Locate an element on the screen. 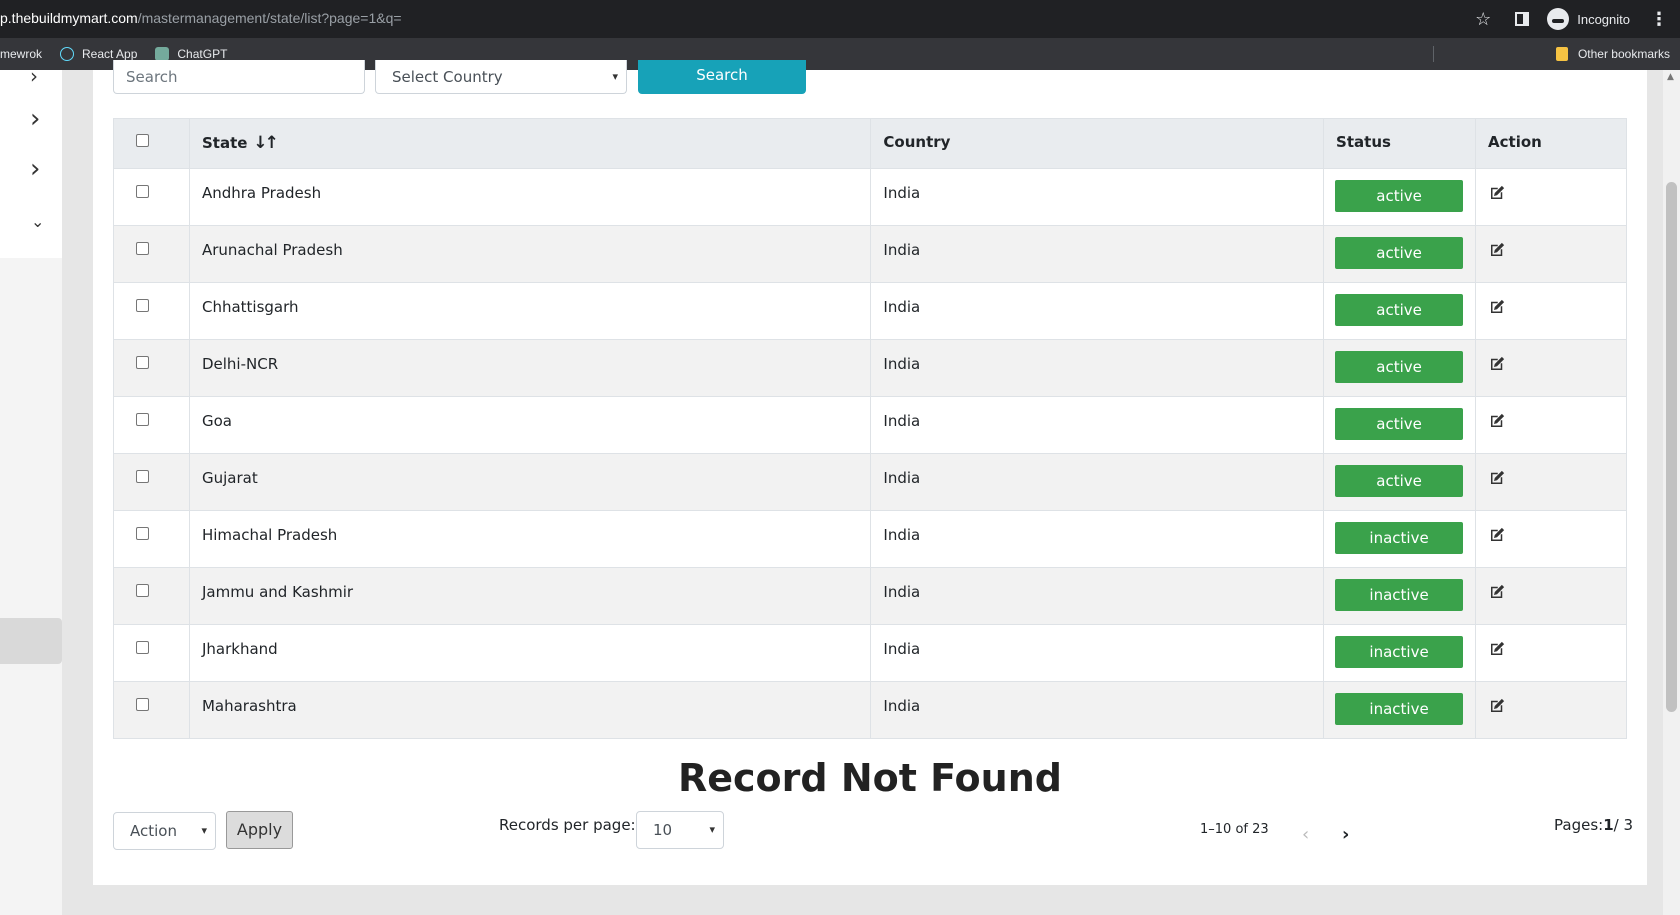  side-panel-icon is located at coordinates (1522, 19).